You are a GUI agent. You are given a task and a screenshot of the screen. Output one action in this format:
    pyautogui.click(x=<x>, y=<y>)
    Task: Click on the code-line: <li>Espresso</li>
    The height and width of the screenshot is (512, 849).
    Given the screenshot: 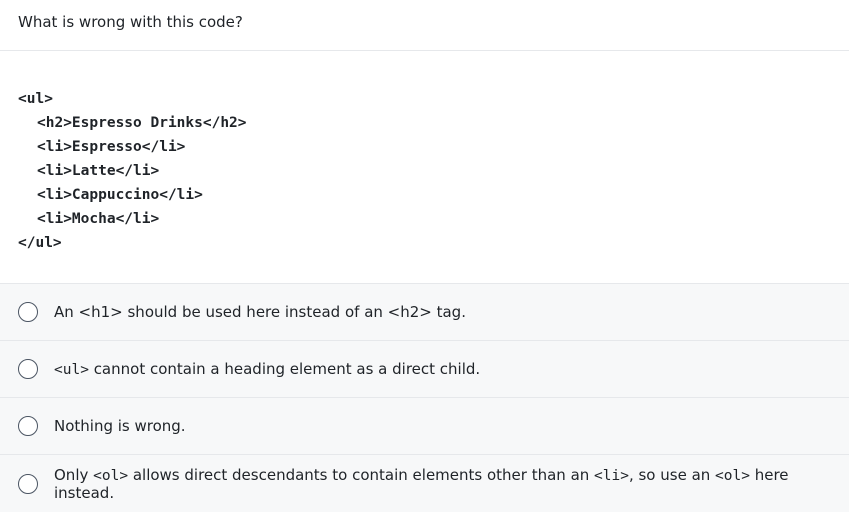 What is the action you would take?
    pyautogui.click(x=111, y=147)
    